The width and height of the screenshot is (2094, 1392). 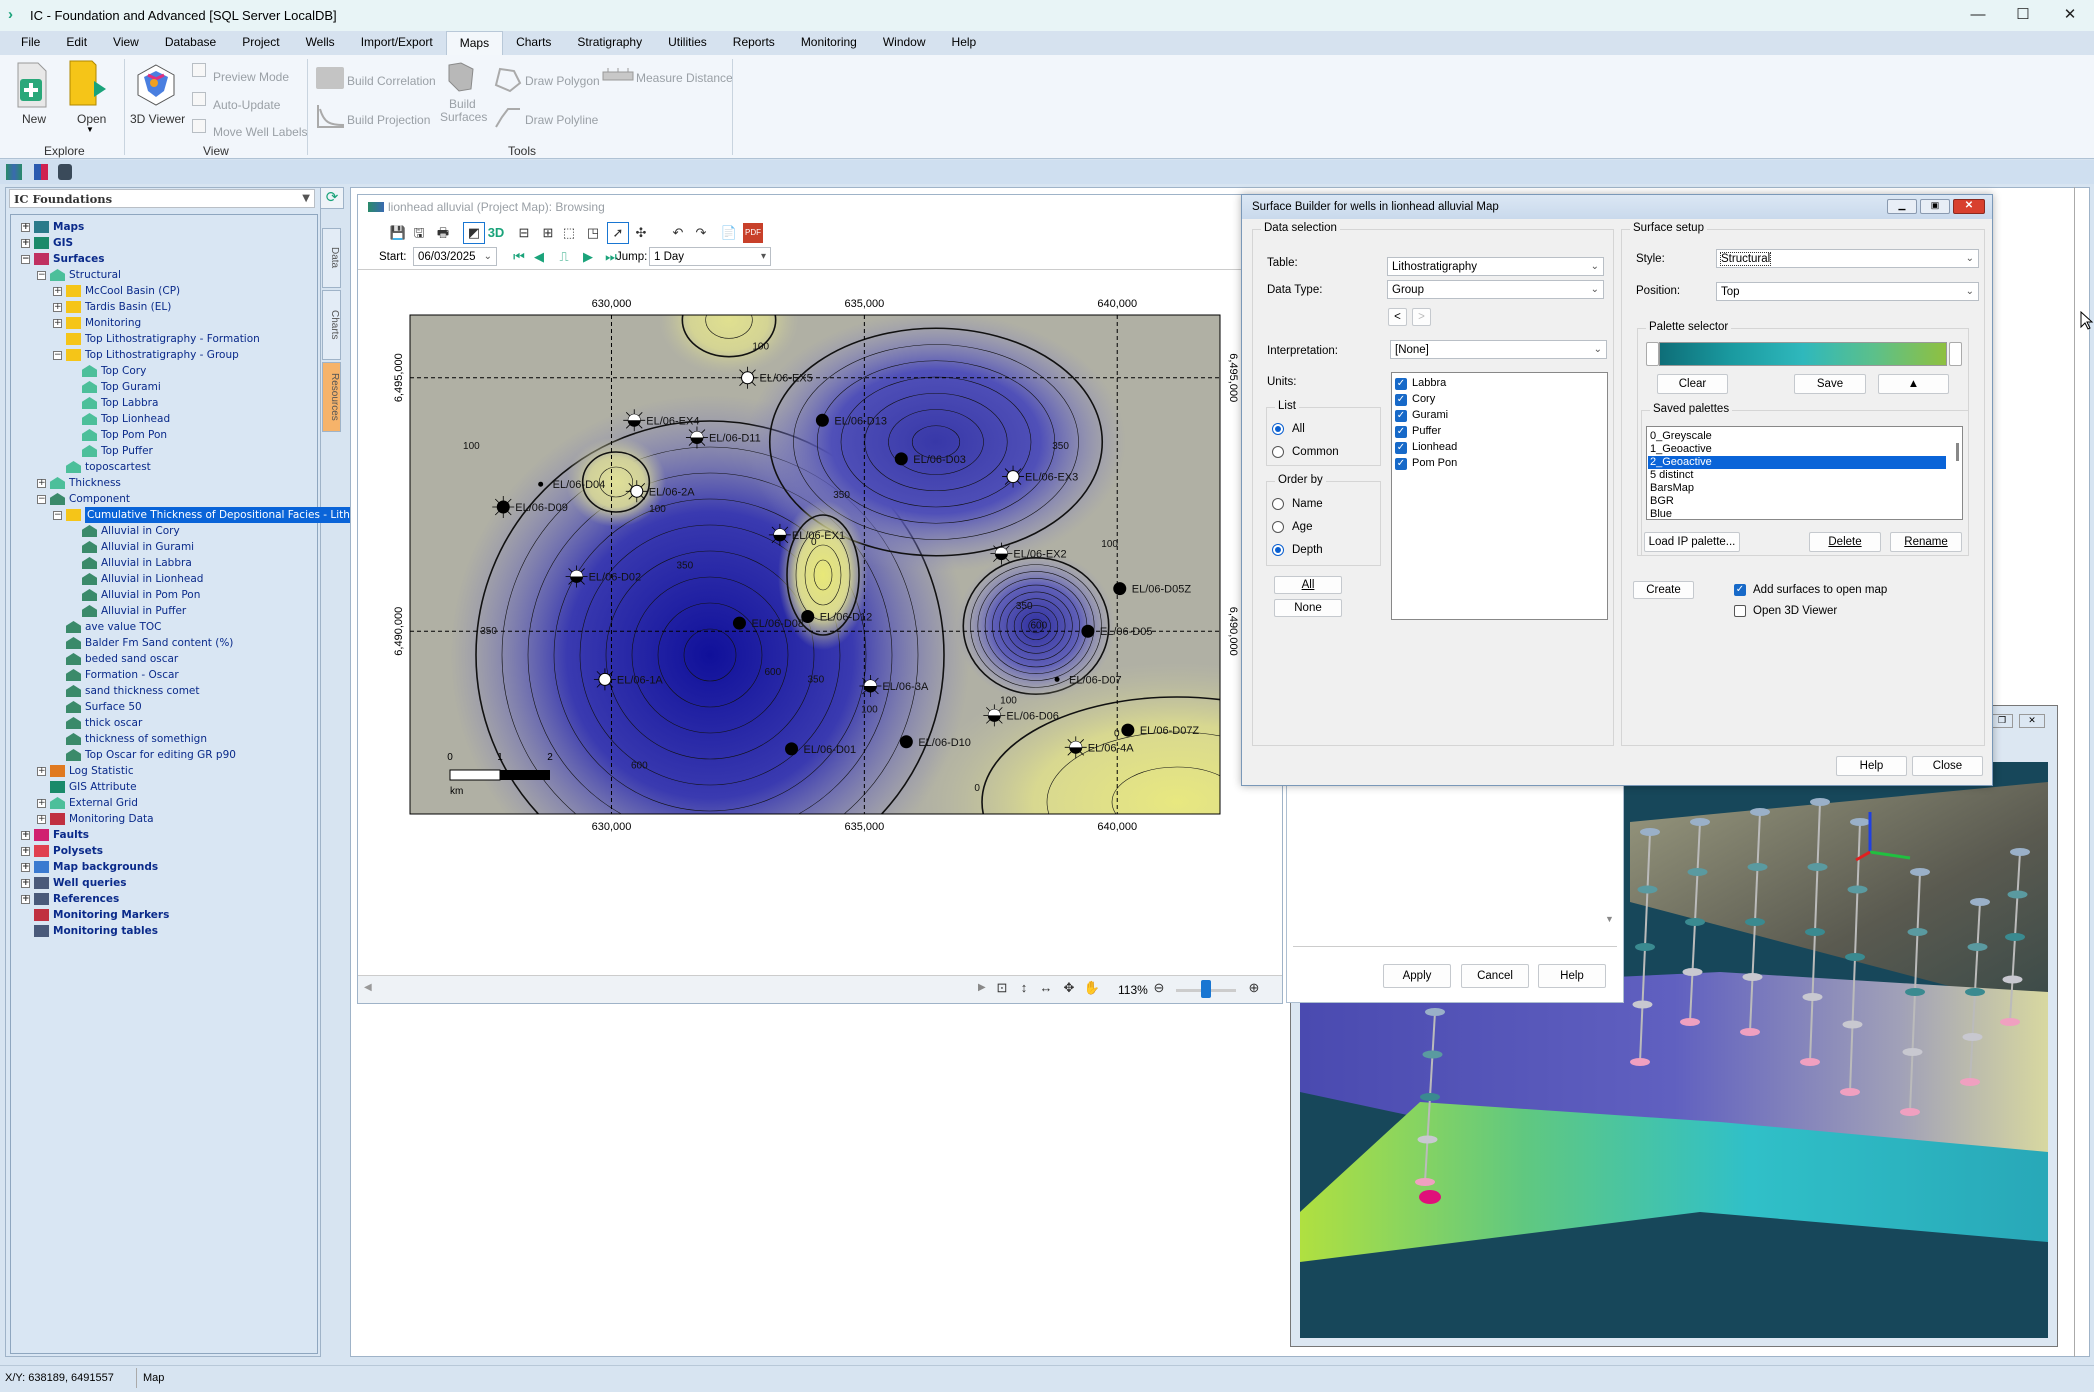 I want to click on wells-icon, so click(x=65, y=172).